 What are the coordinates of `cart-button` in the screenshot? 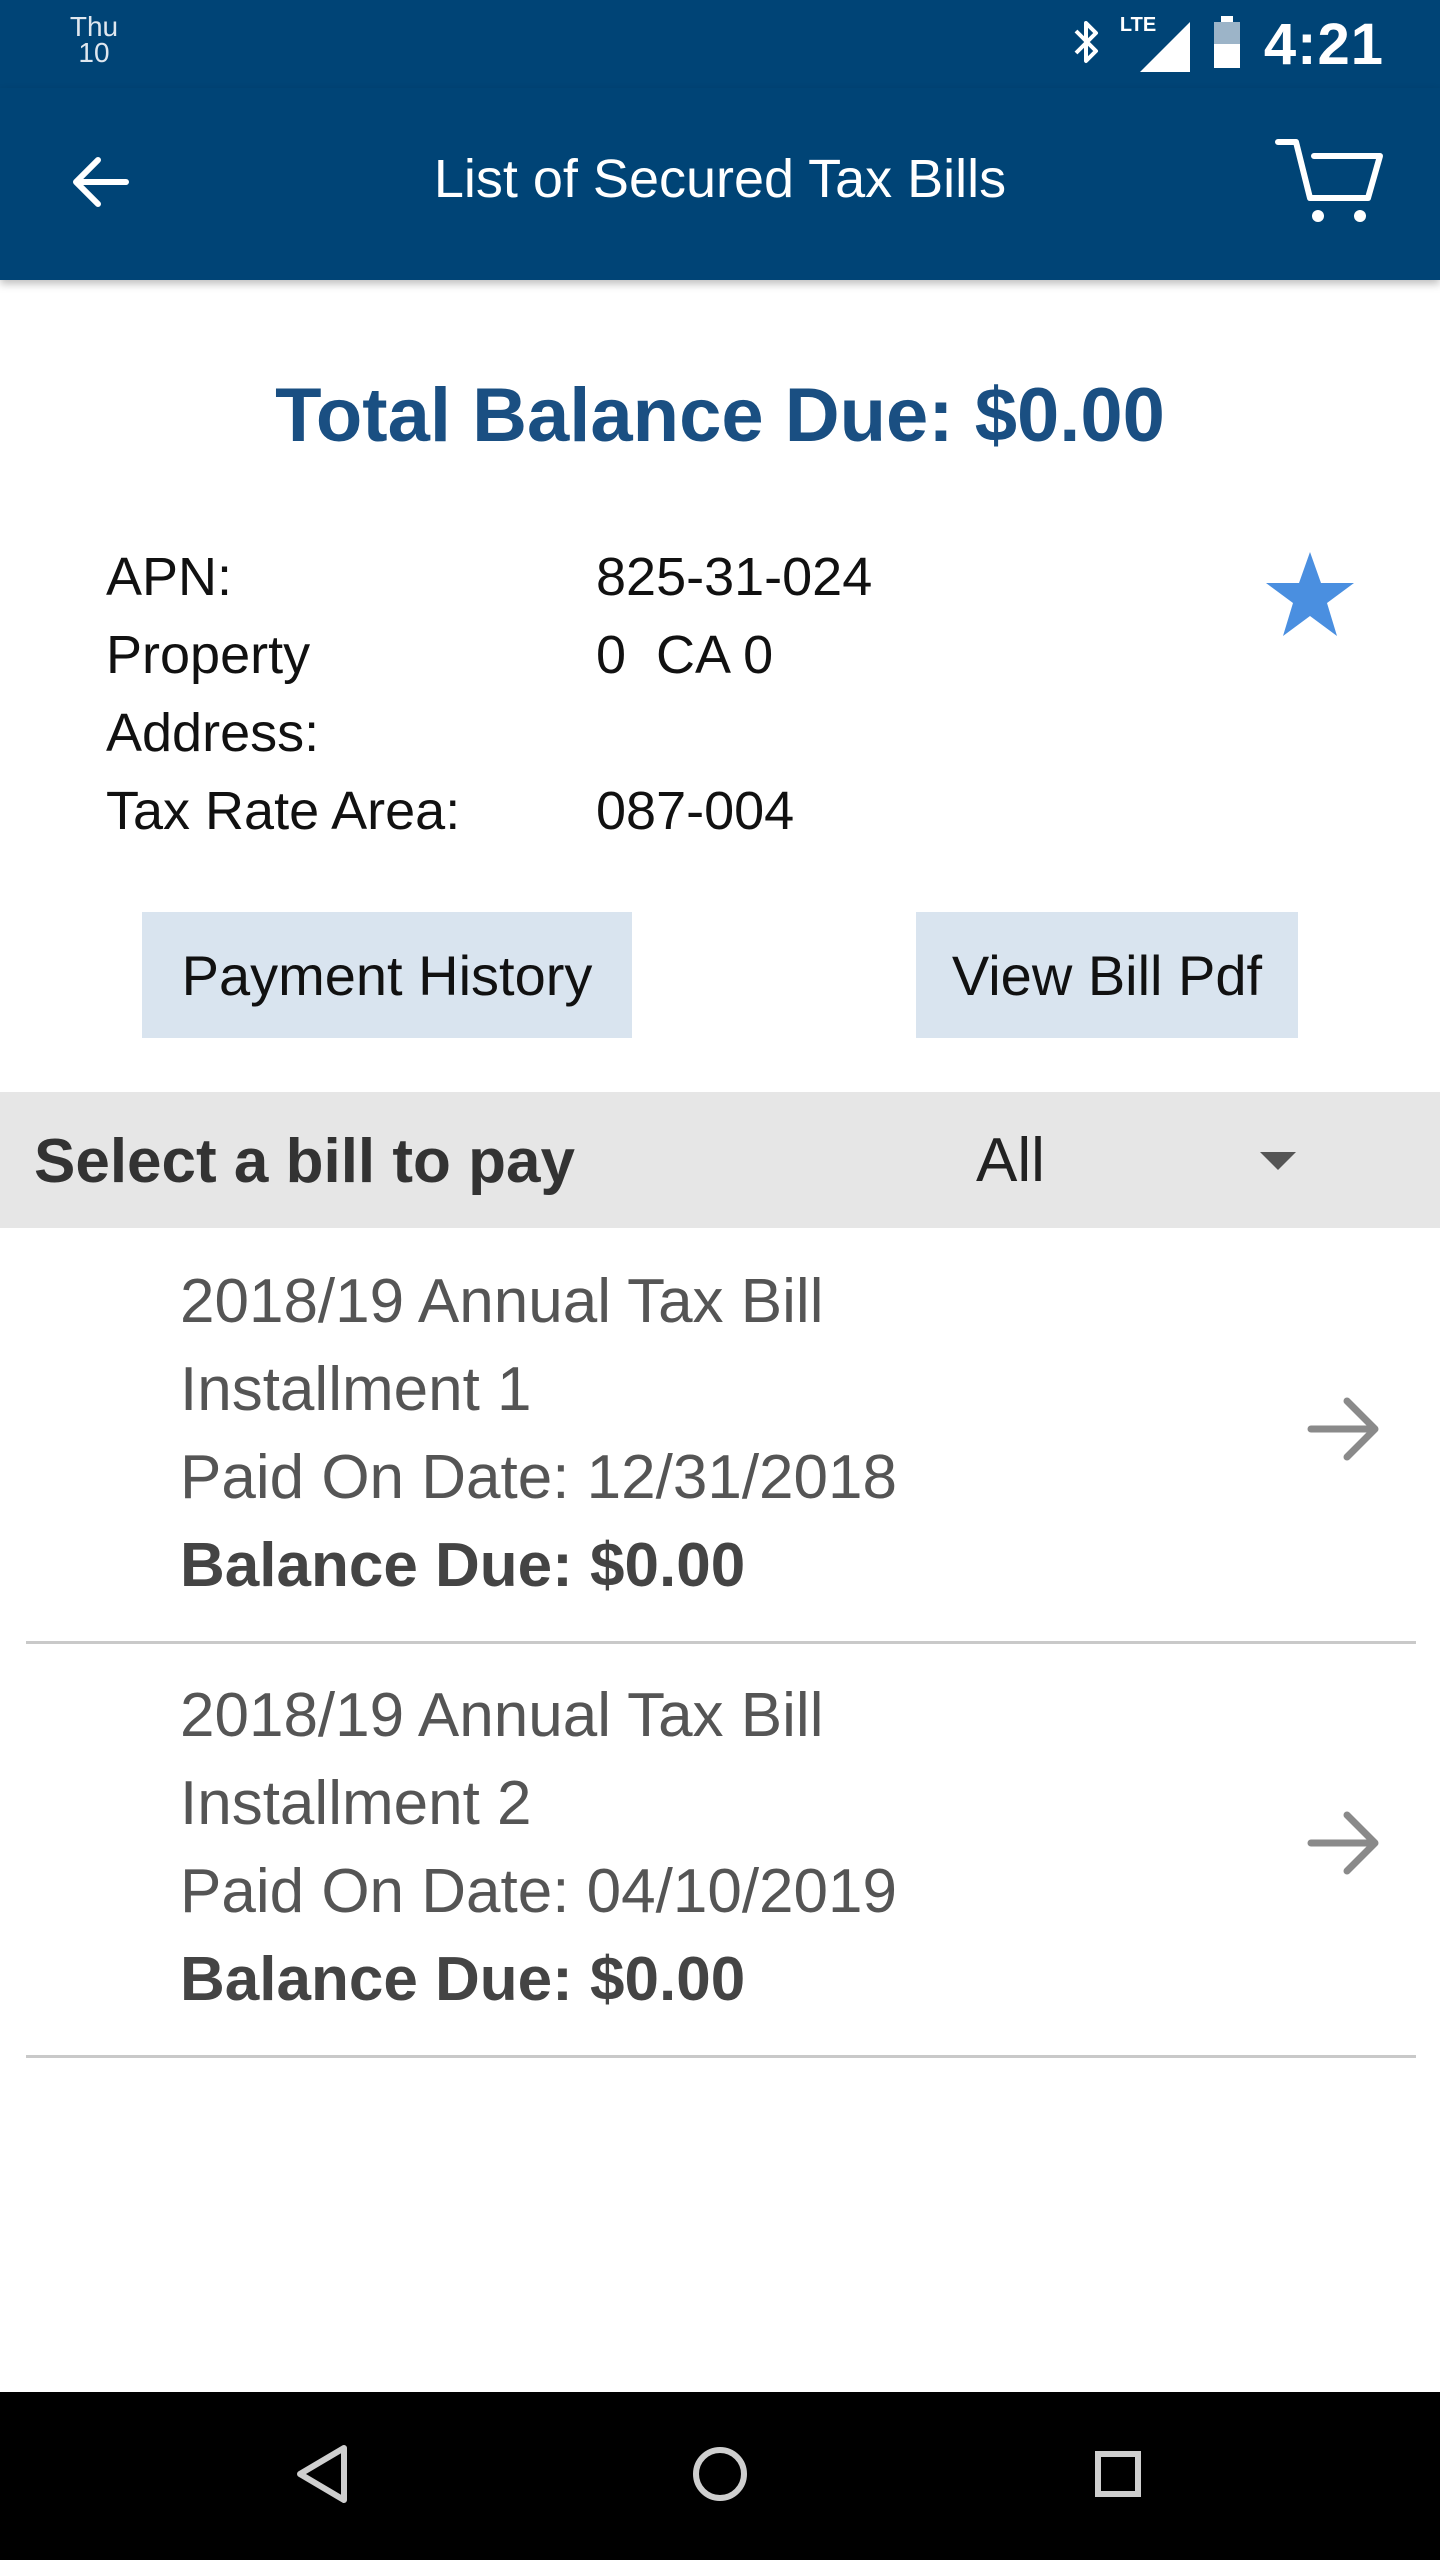 It's located at (1330, 182).